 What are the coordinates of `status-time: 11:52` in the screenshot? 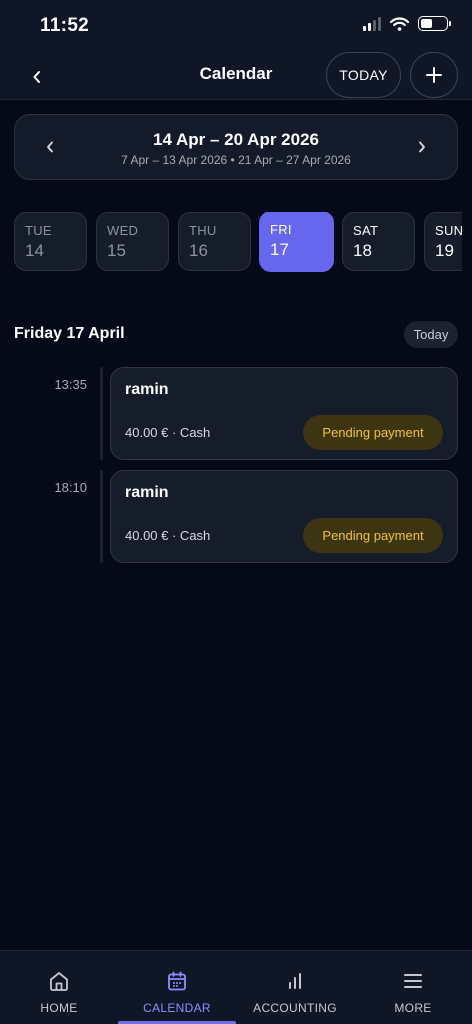 It's located at (65, 25).